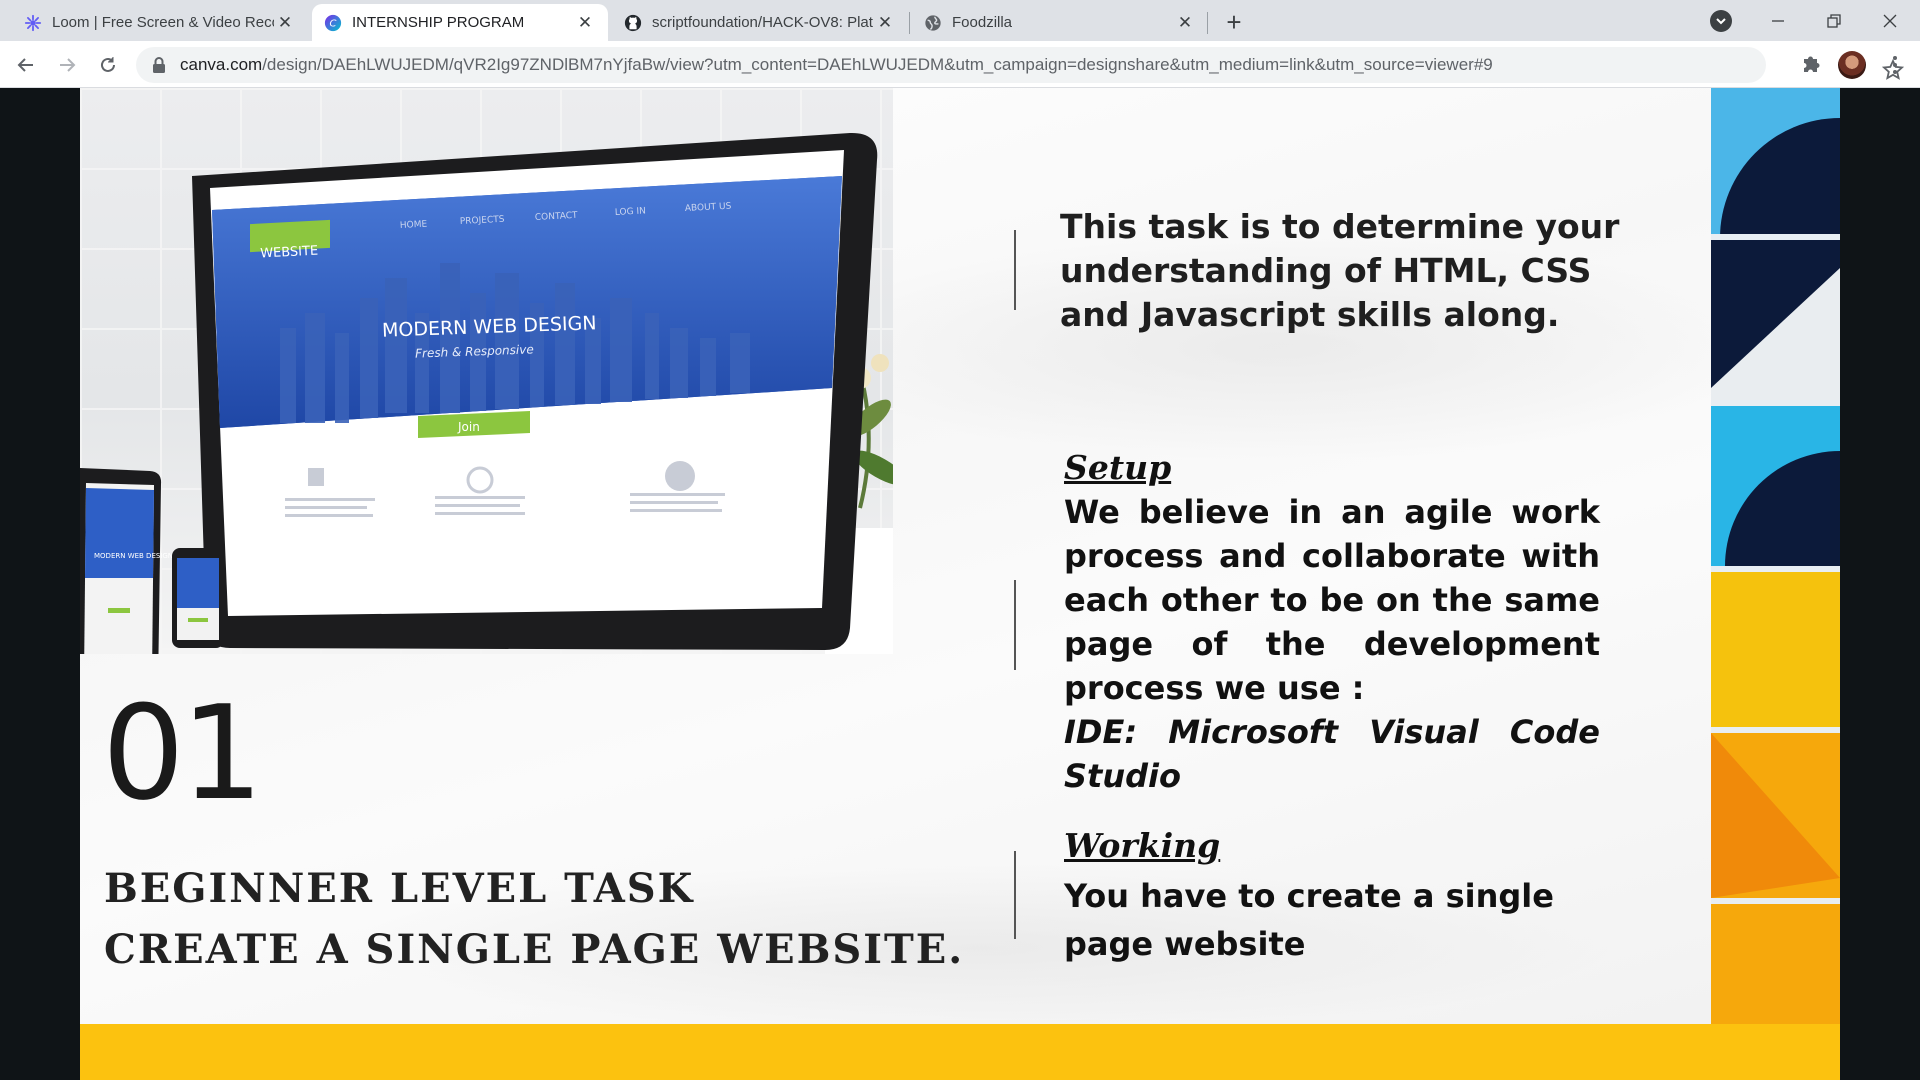 This screenshot has width=1920, height=1080. What do you see at coordinates (33, 22) in the screenshot?
I see `loom-icon` at bounding box center [33, 22].